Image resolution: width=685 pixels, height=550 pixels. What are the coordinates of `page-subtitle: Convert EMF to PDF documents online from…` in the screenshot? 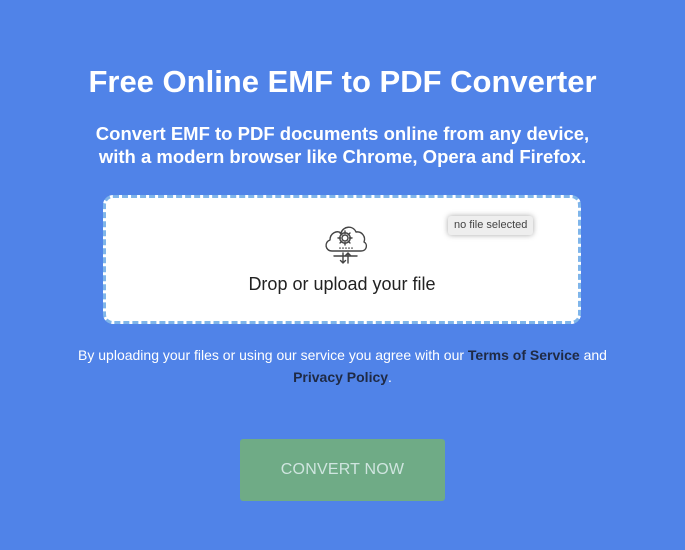 It's located at (342, 145).